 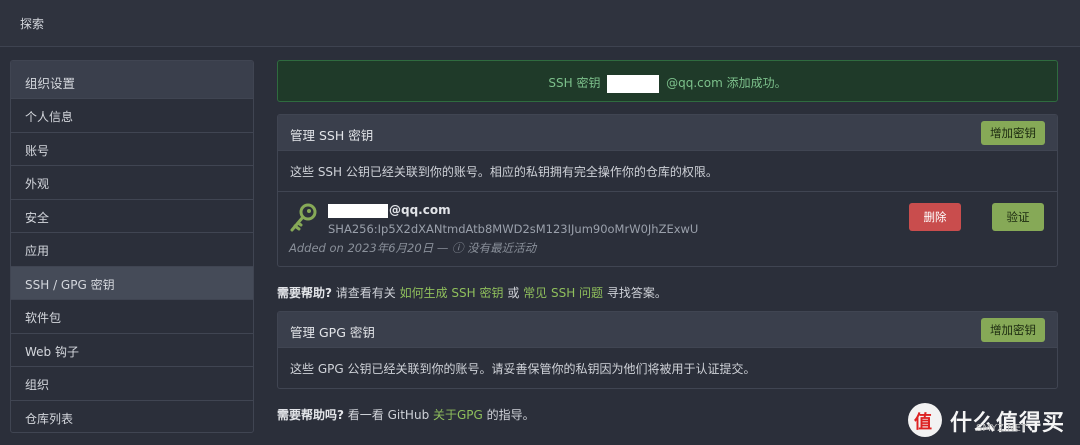 What do you see at coordinates (420, 210) in the screenshot?
I see `ssh-key-name-suffix: @qq.com` at bounding box center [420, 210].